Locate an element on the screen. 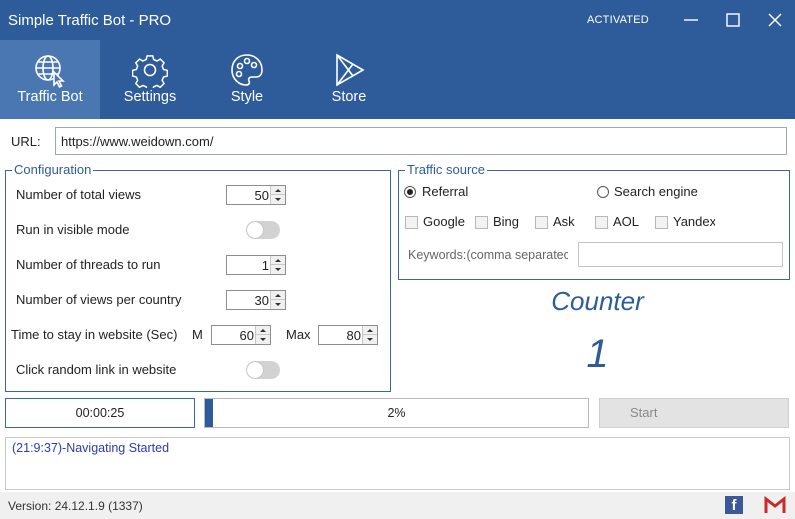 The width and height of the screenshot is (795, 519). progress-text: 2% is located at coordinates (396, 413).